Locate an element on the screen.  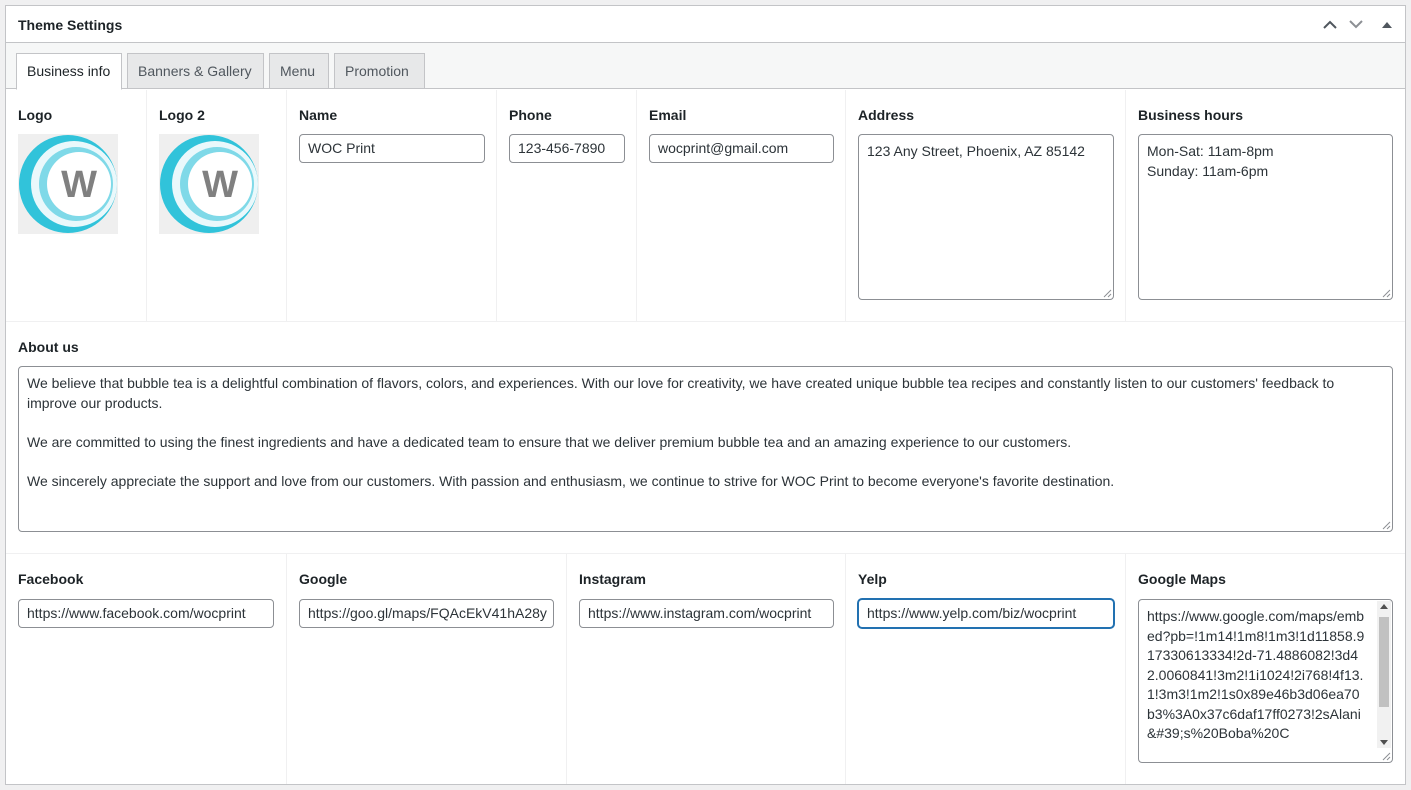
scroll-up-icon is located at coordinates (1384, 606).